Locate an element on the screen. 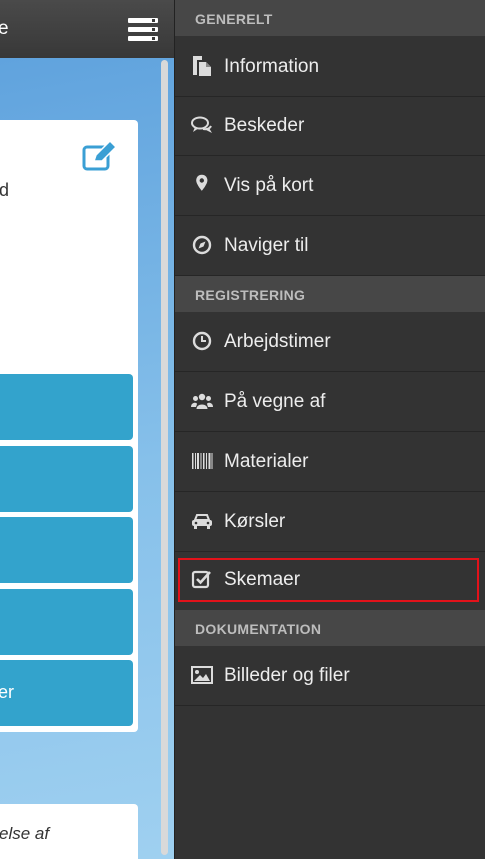 The height and width of the screenshot is (859, 485). barcode-icon is located at coordinates (202, 461).